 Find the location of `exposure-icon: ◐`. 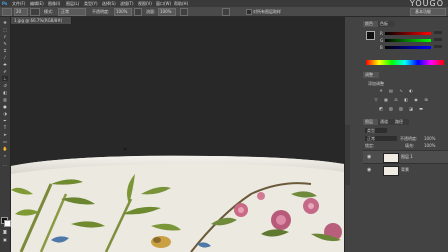

exposure-icon: ◐ is located at coordinates (411, 90).